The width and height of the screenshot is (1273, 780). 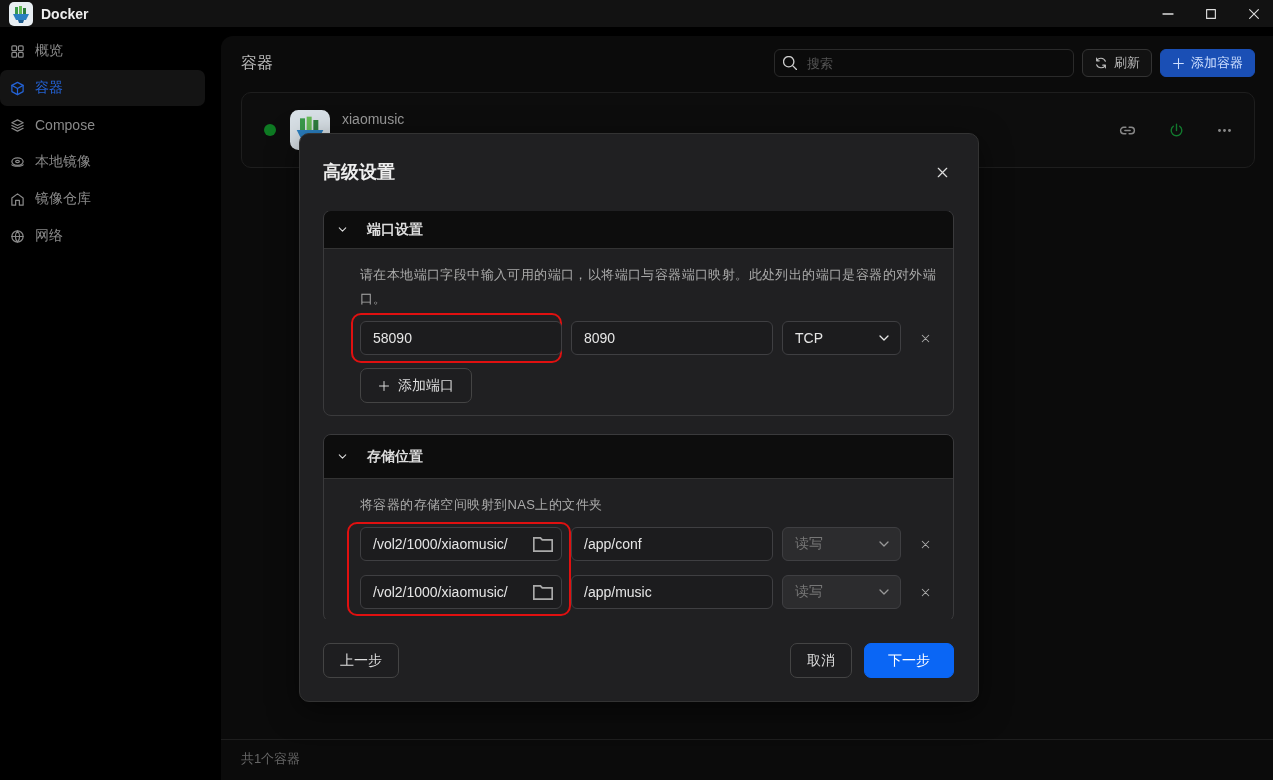 I want to click on container-name: xiaomusic, so click(x=374, y=119).